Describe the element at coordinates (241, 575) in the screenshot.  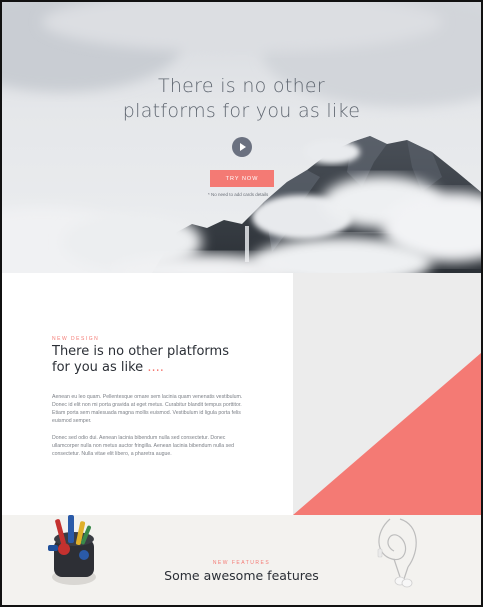
I see `features-title: Some awesome features` at that location.